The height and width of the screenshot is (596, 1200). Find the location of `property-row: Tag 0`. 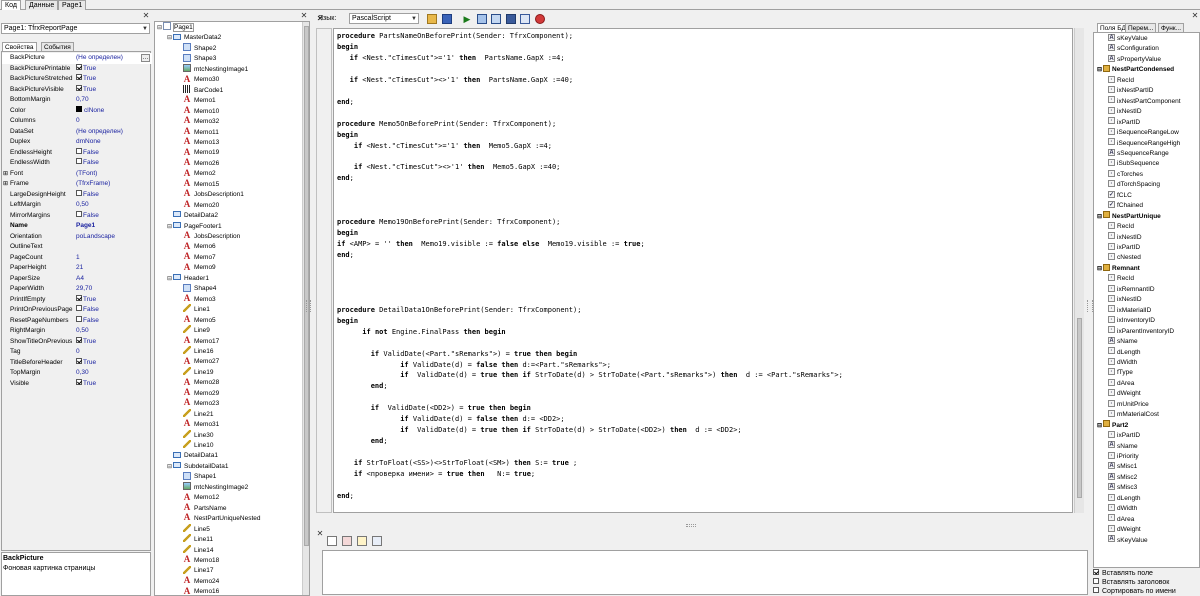

property-row: Tag 0 is located at coordinates (77, 352).